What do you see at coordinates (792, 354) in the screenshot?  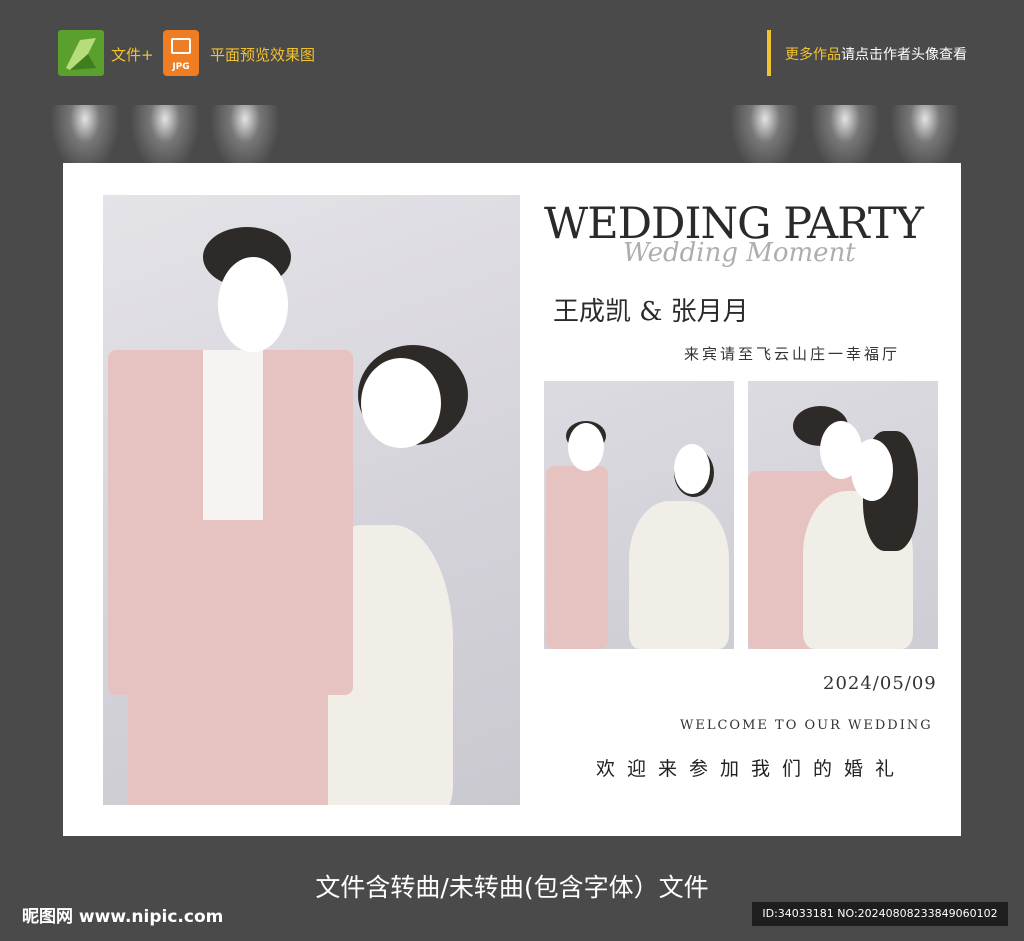 I see `venue-text: 来宾请至飞云山庄一幸福厅` at bounding box center [792, 354].